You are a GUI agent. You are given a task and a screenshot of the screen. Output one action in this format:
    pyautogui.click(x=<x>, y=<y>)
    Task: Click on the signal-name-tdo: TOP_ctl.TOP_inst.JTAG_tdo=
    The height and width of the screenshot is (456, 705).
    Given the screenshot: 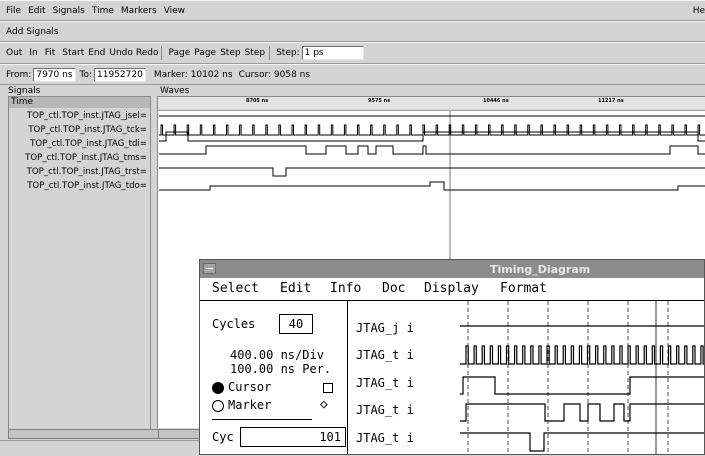 What is the action you would take?
    pyautogui.click(x=79, y=186)
    